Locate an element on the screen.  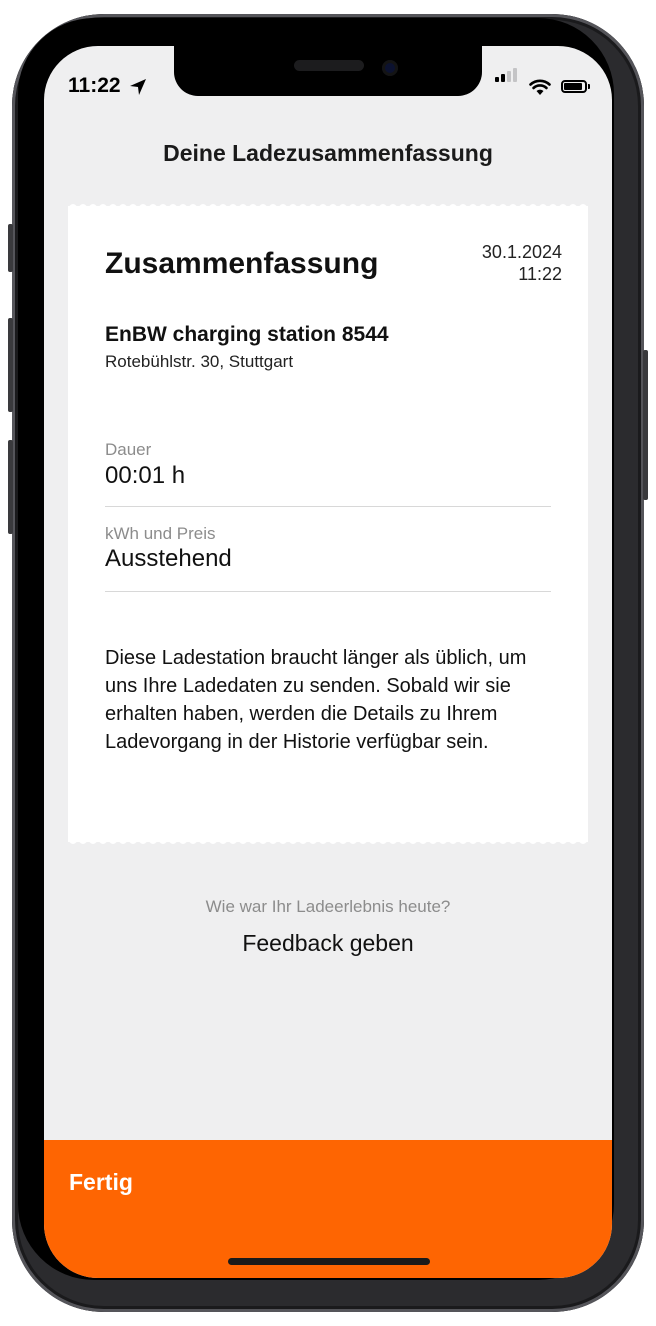
front-camera is located at coordinates (390, 68).